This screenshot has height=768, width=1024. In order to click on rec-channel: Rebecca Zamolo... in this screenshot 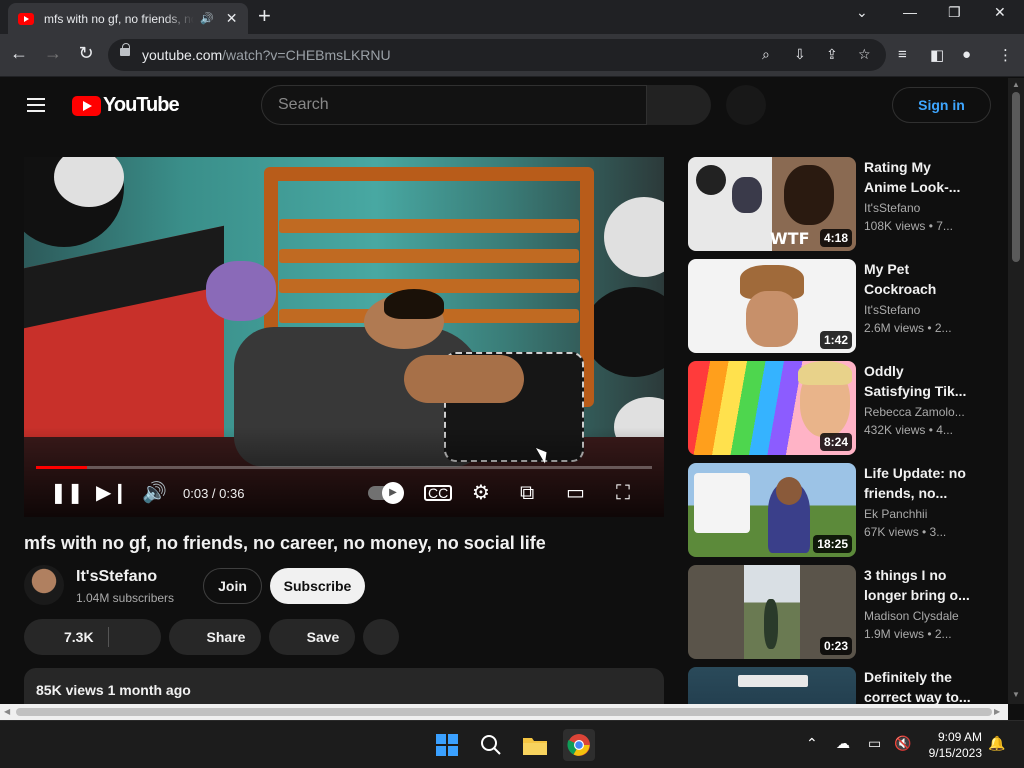, I will do `click(919, 412)`.